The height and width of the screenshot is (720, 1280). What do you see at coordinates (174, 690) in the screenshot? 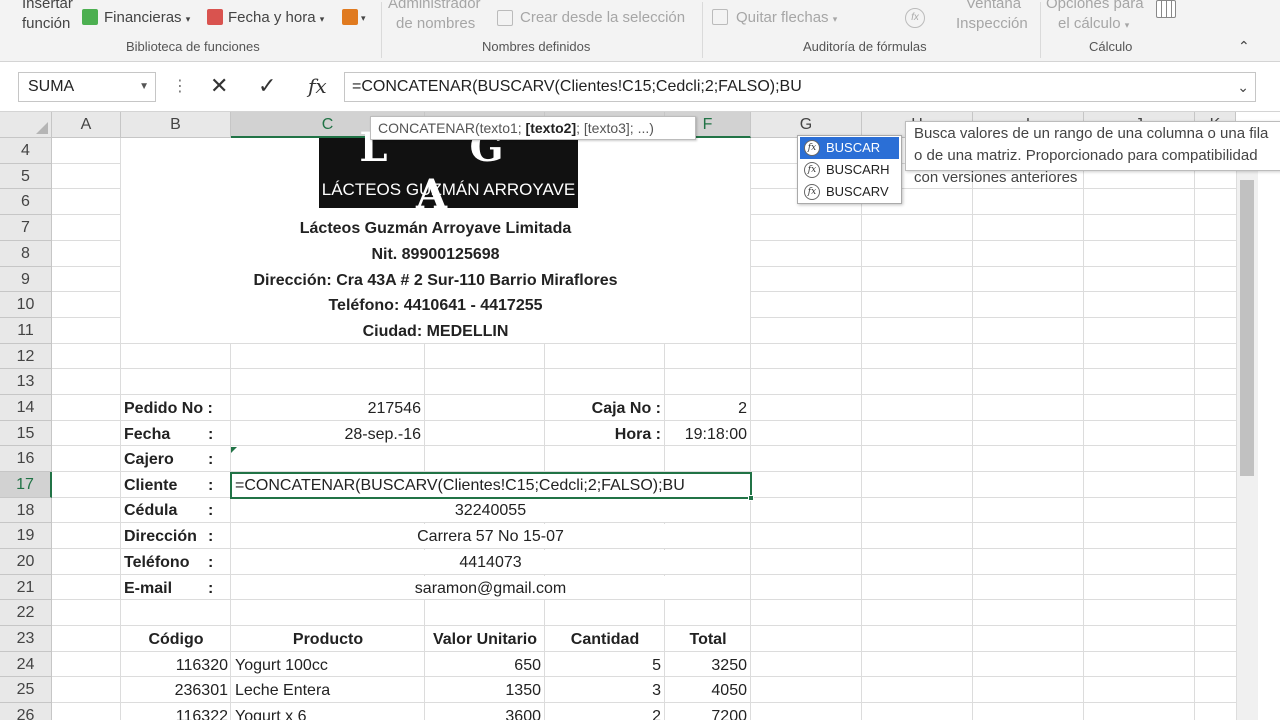
I see `table-cell-codigo: 236301` at bounding box center [174, 690].